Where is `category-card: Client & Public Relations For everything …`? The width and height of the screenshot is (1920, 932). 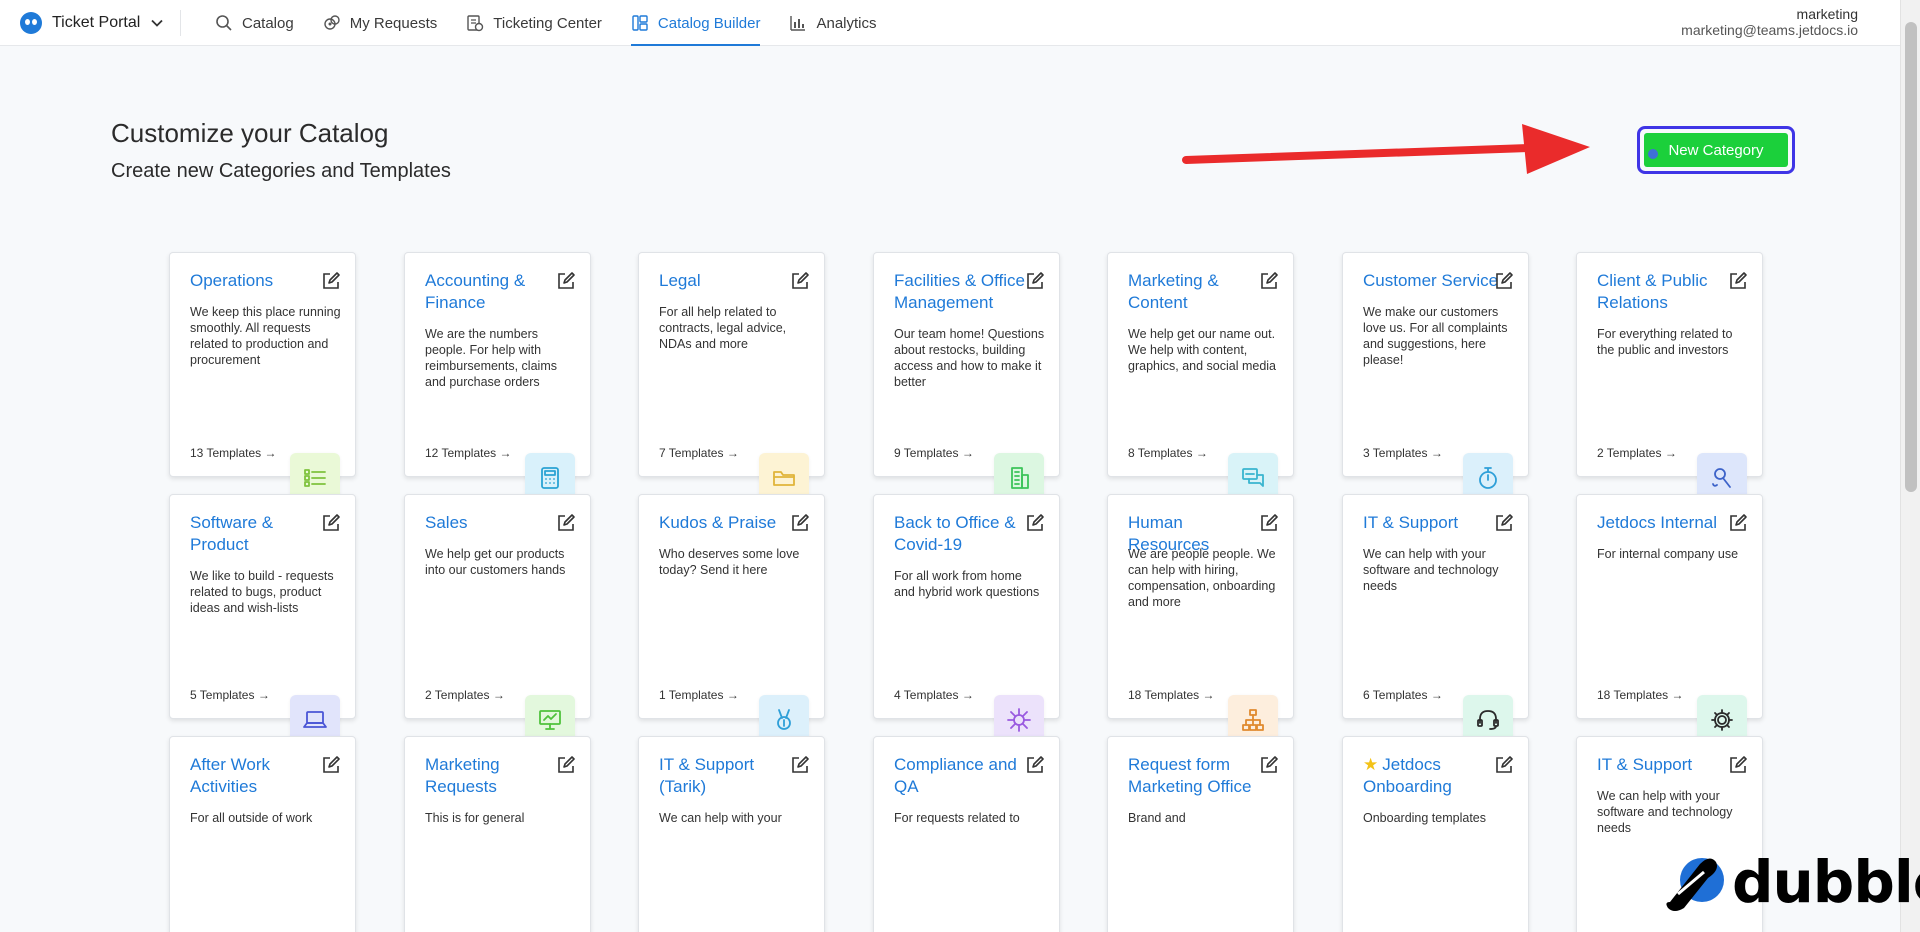
category-card: Client & Public Relations For everything … is located at coordinates (1669, 377).